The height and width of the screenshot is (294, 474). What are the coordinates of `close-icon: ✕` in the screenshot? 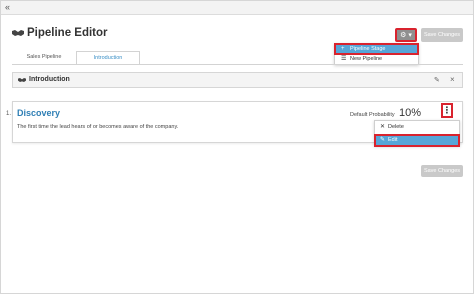 It's located at (383, 127).